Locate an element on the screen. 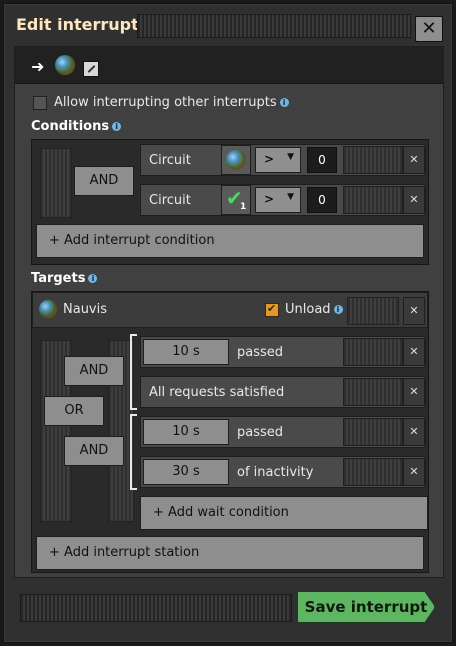  unload-label: Unload i is located at coordinates (314, 309).